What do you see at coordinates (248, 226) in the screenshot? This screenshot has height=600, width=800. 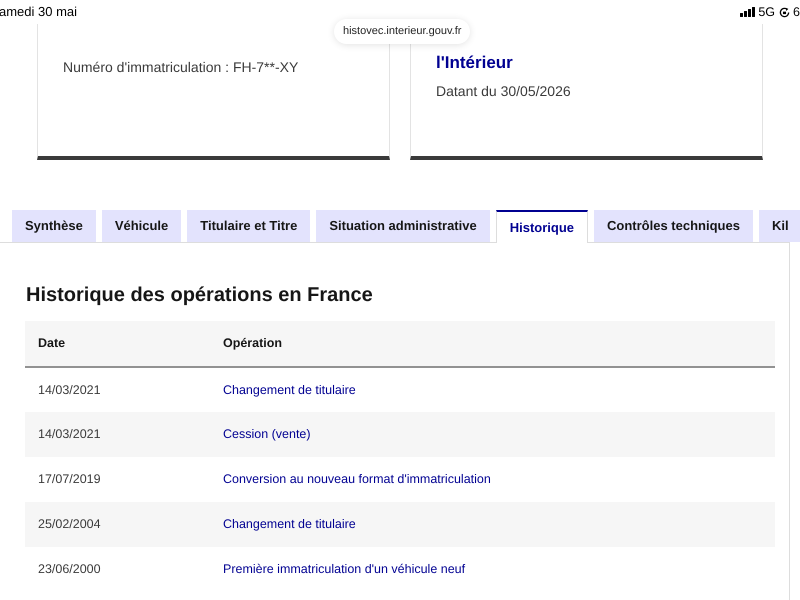 I see `tab: Titulaire et Titre` at bounding box center [248, 226].